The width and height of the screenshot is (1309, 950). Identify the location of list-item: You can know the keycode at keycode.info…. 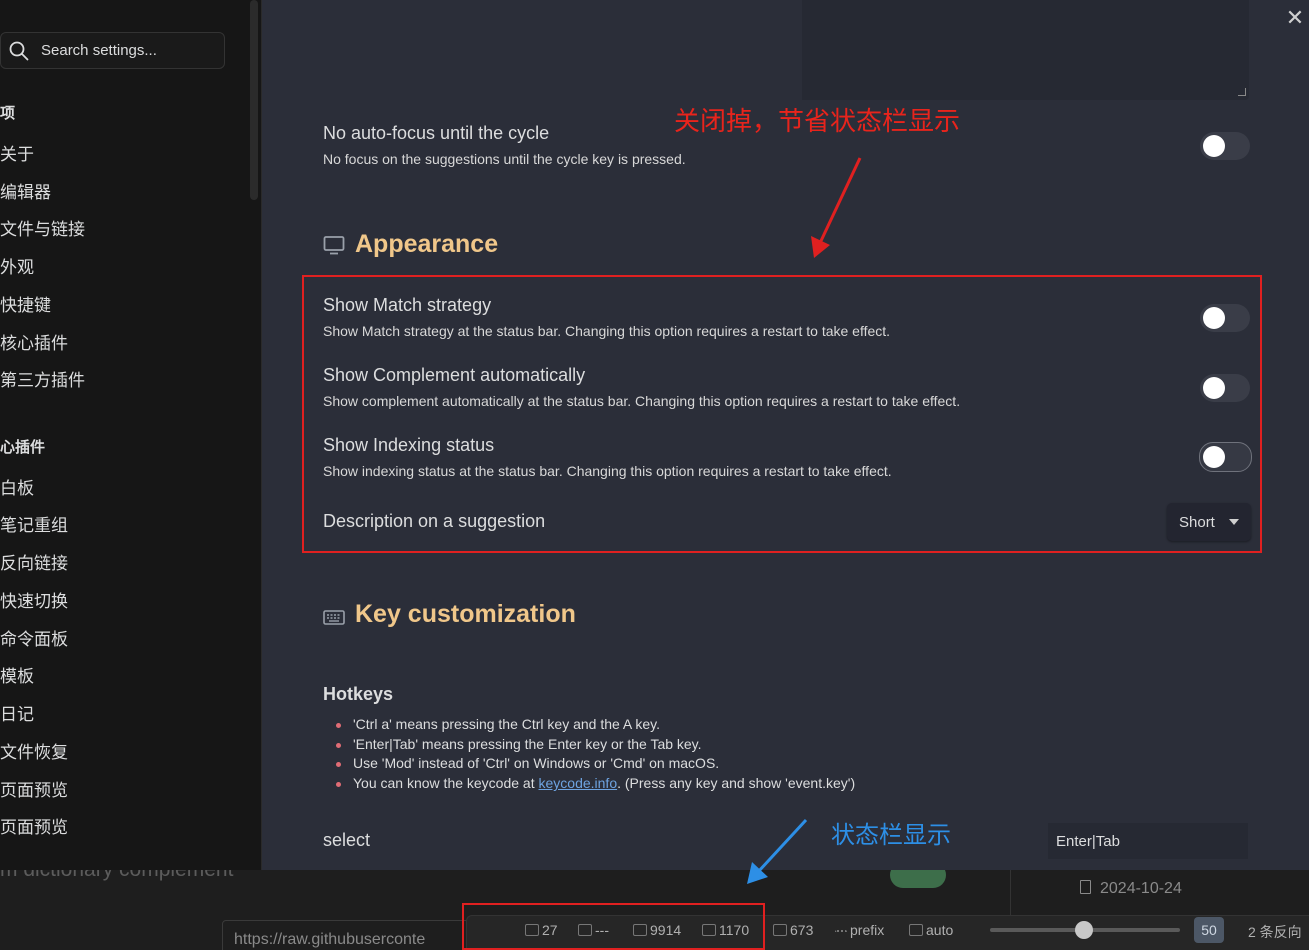
(595, 785).